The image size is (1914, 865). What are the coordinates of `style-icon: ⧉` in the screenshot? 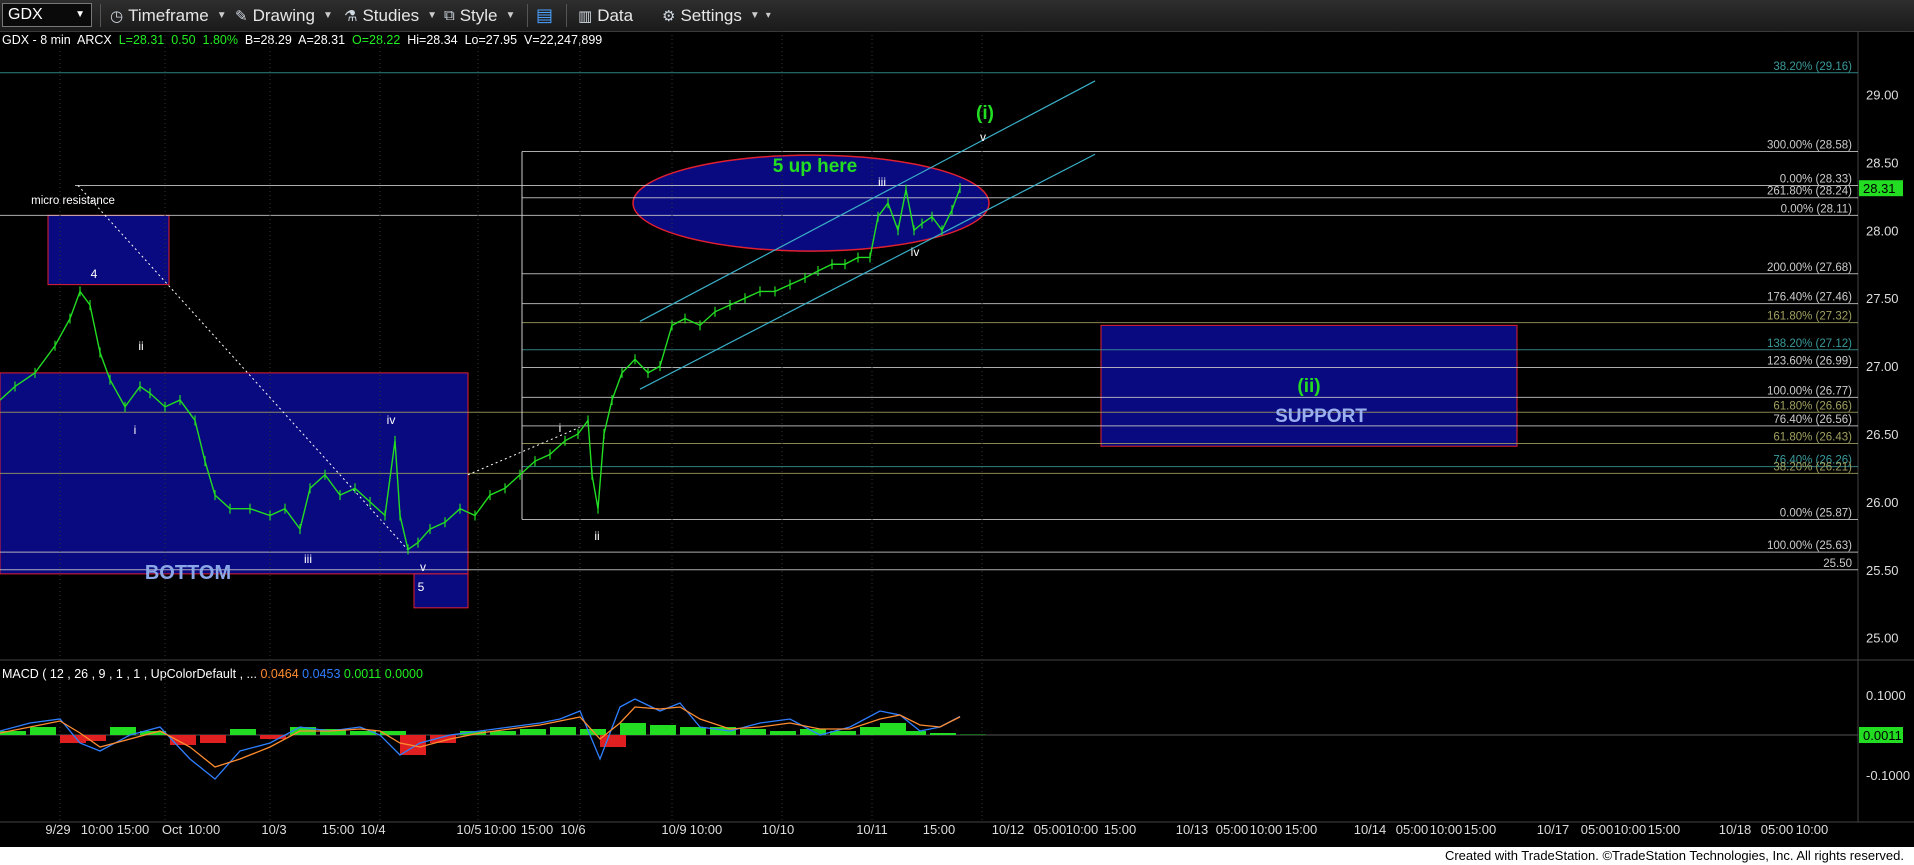 It's located at (449, 15).